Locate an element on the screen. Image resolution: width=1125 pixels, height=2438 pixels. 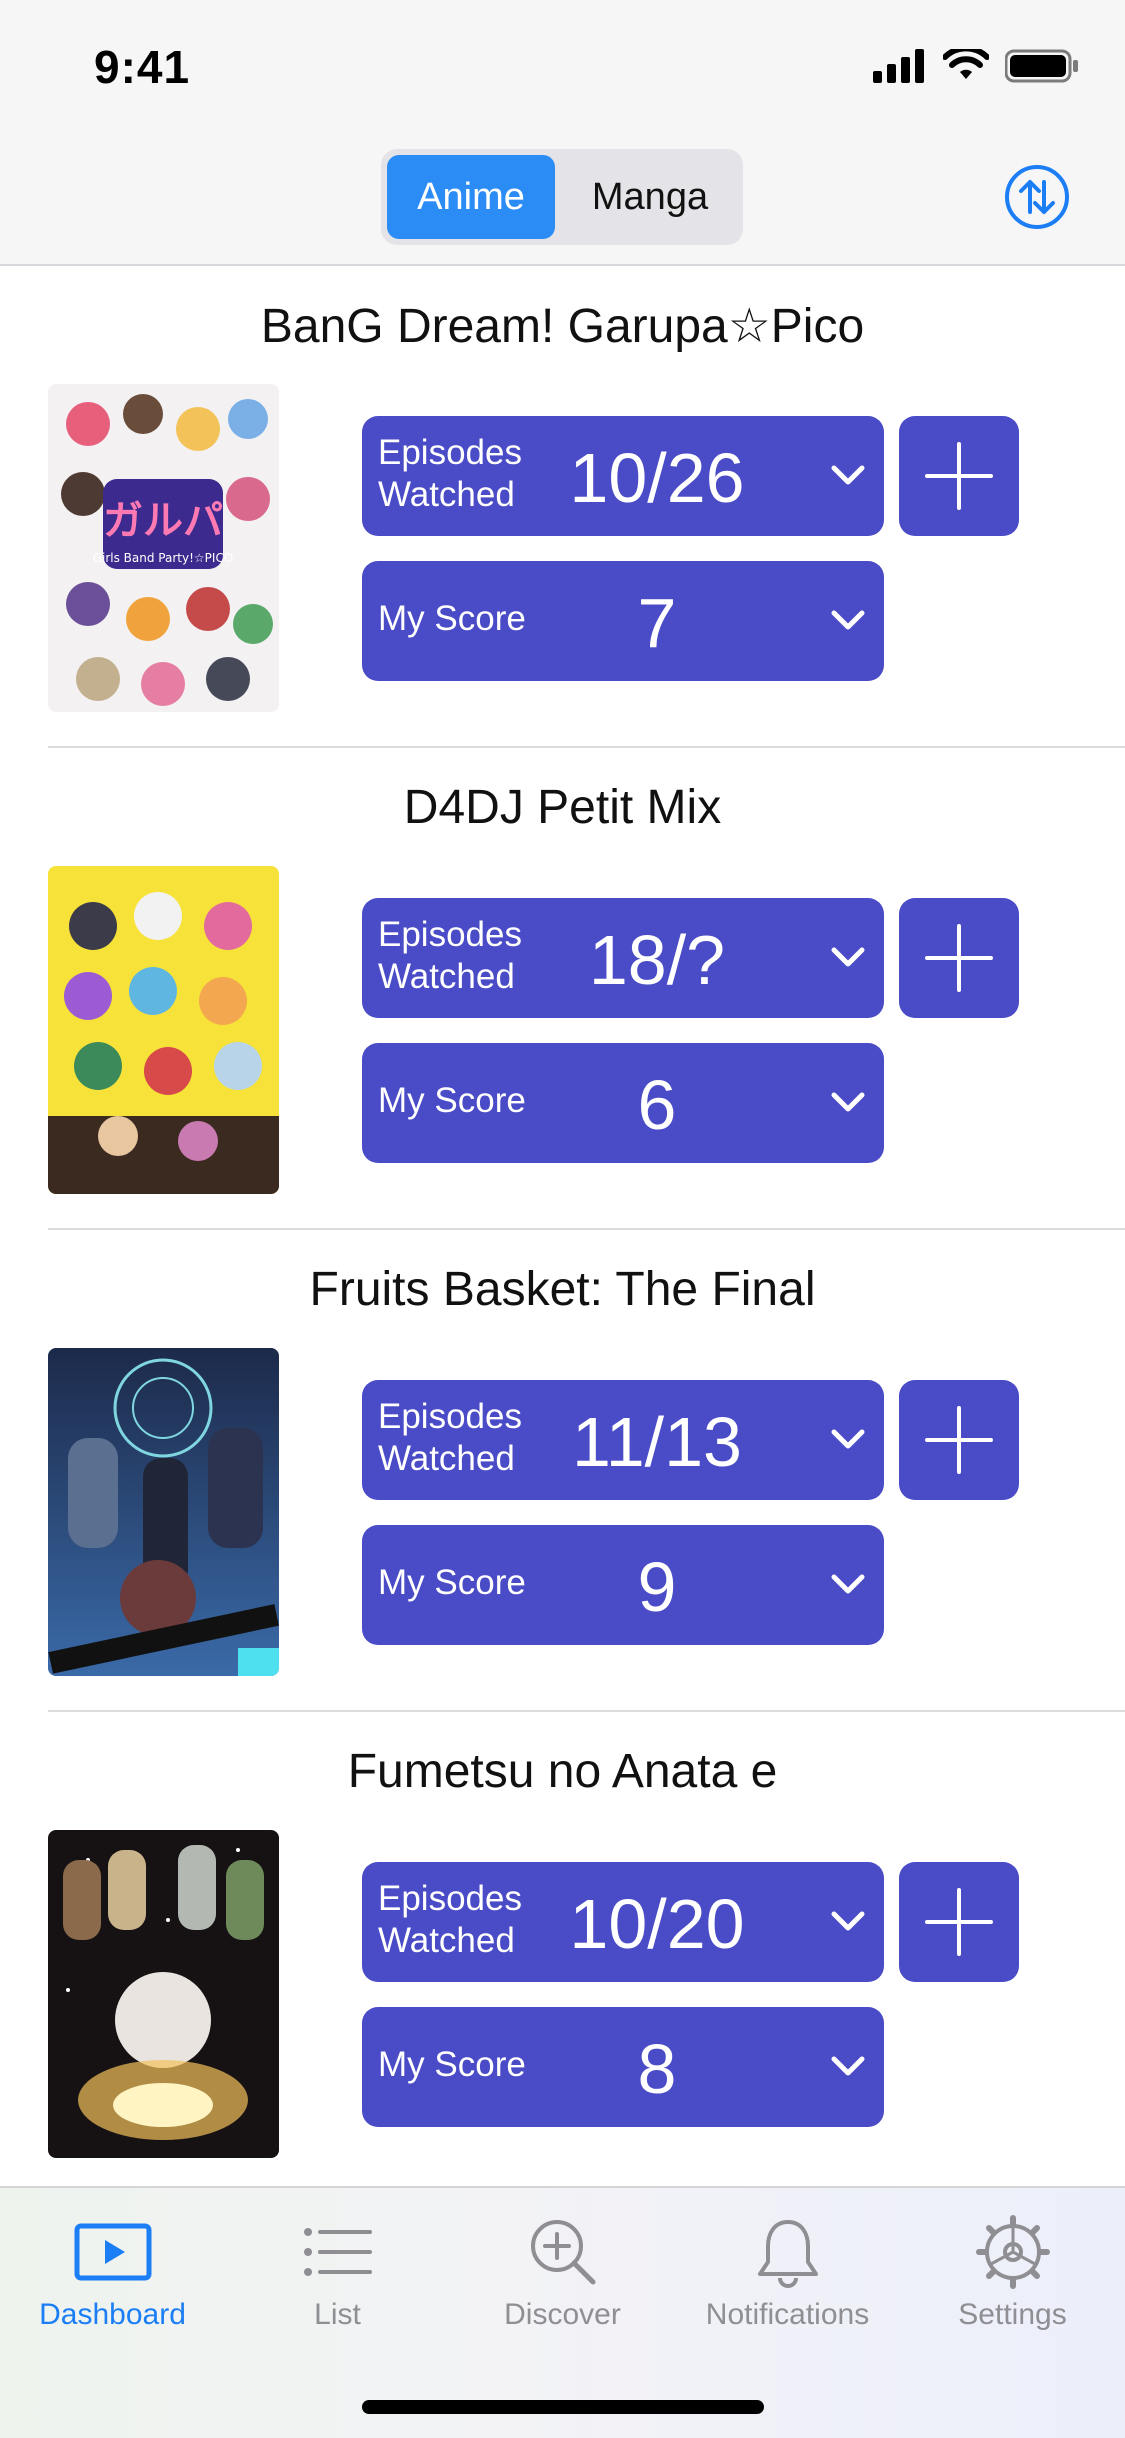
tab-notifications: Notifications is located at coordinates (787, 2272).